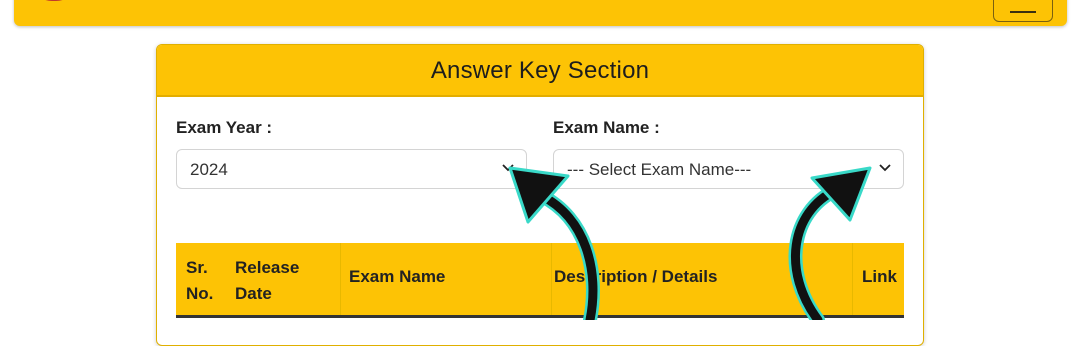 The height and width of the screenshot is (346, 1080). Describe the element at coordinates (200, 280) in the screenshot. I see `column-sr-no: Sr. No.` at that location.